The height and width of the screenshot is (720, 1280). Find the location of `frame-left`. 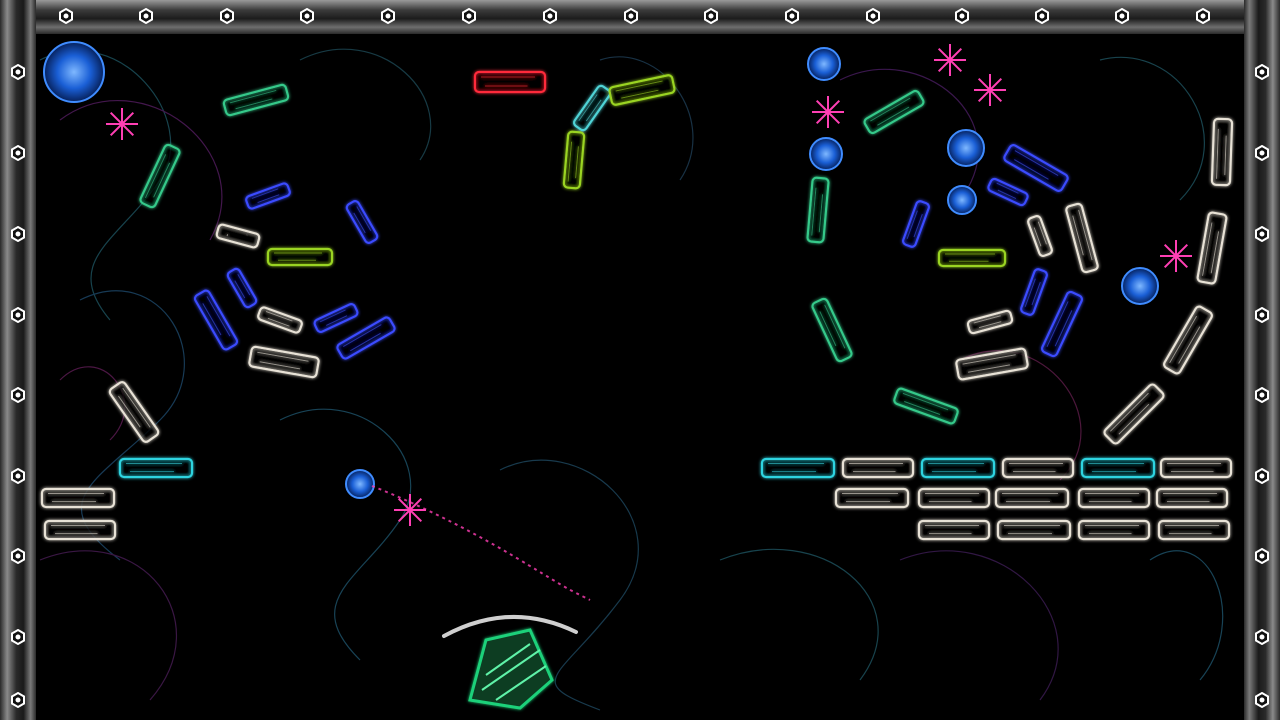

frame-left is located at coordinates (18, 360).